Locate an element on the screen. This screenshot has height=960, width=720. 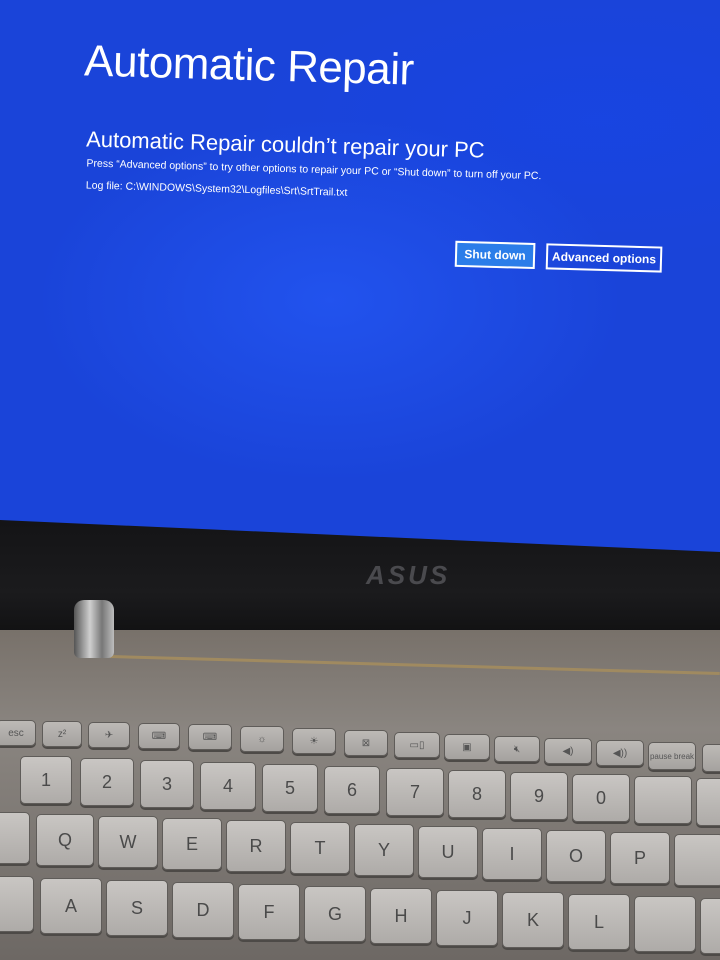
key-q: Q is located at coordinates (65, 840).